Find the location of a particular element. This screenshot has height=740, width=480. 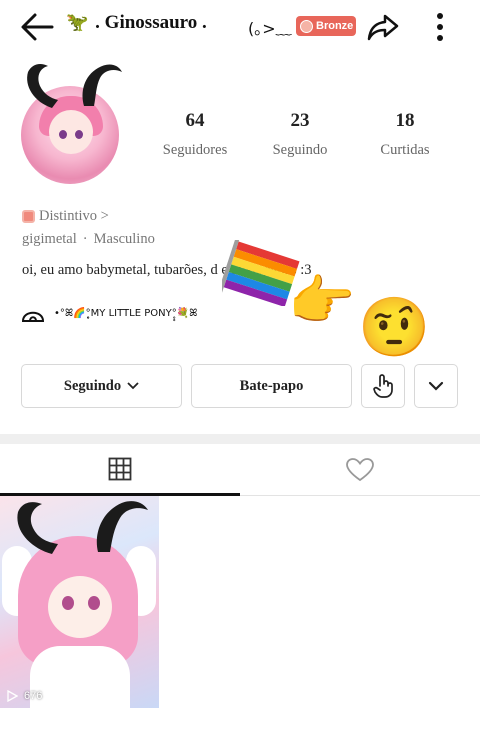

following-label: Seguindo is located at coordinates (300, 150).